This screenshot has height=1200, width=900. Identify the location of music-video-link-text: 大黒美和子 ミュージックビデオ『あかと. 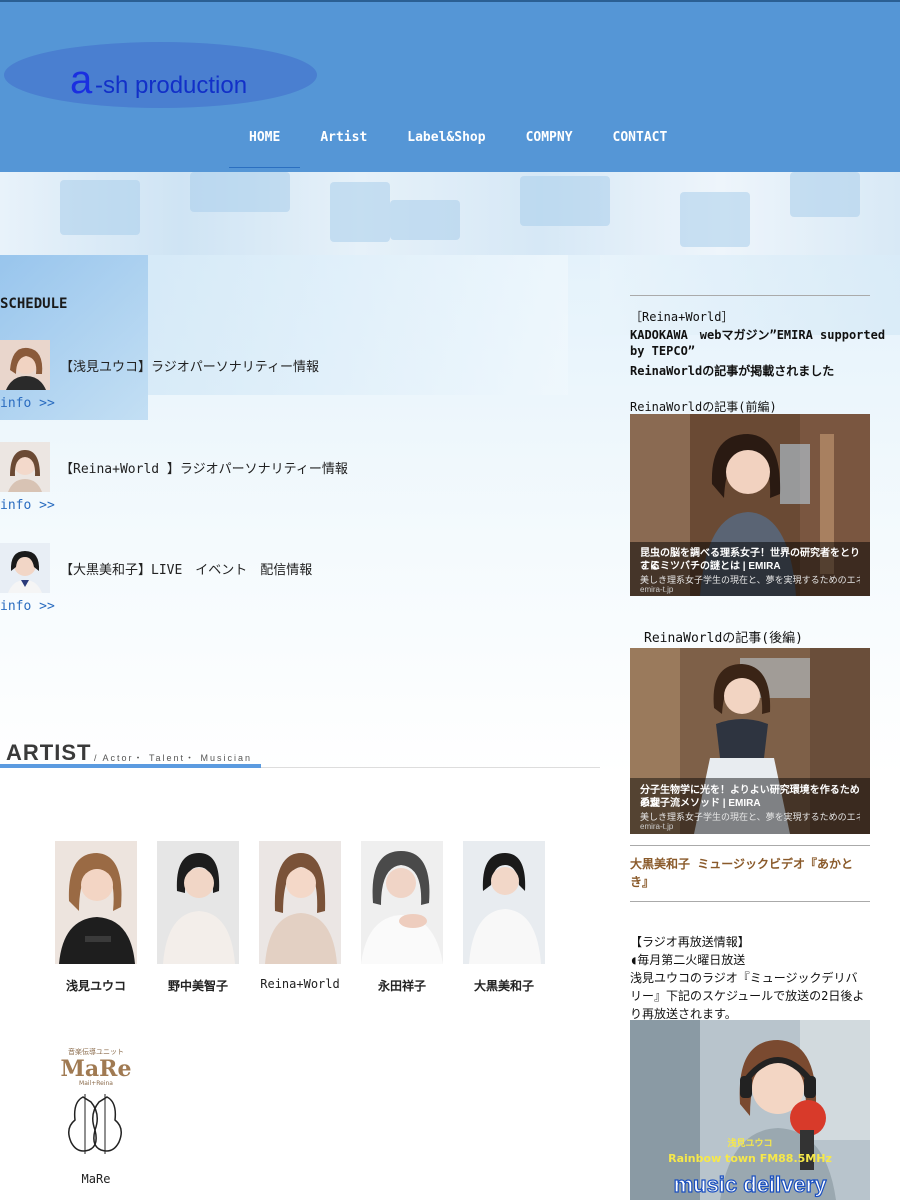
(750, 864).